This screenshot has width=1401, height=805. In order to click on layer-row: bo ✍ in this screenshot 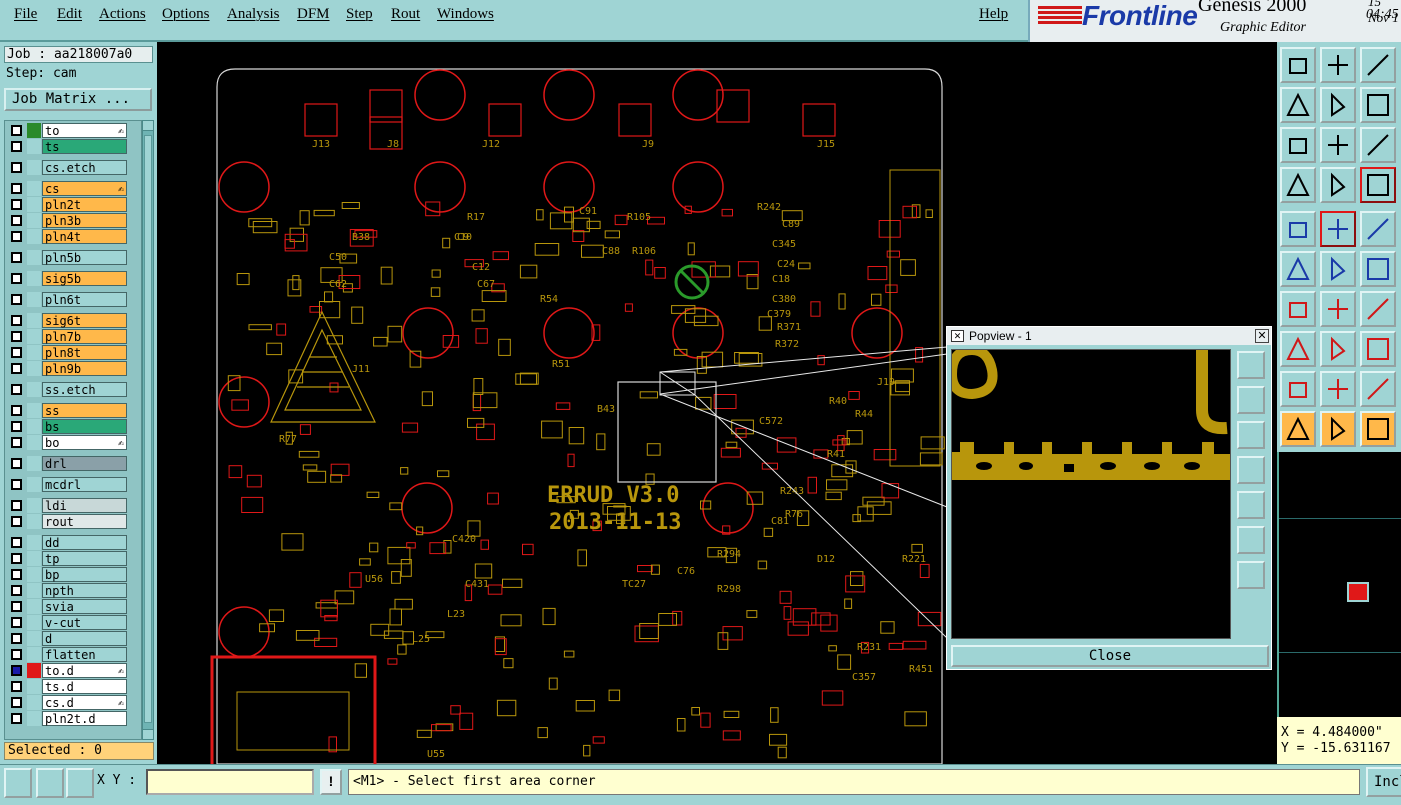, I will do `click(74, 442)`.